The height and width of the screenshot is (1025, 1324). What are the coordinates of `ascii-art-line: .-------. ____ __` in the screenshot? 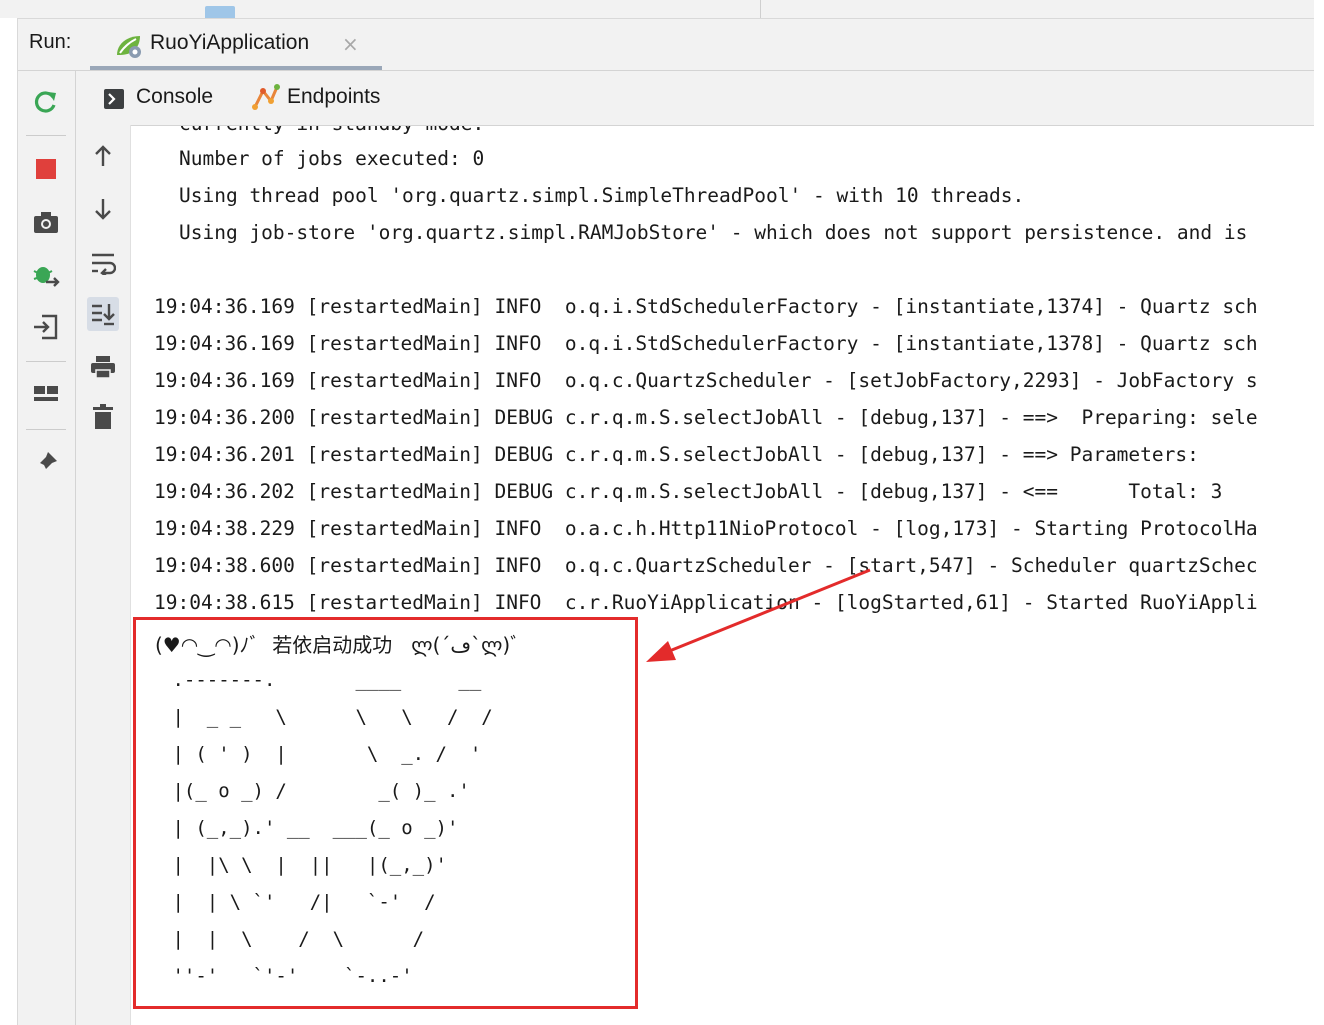 It's located at (321, 680).